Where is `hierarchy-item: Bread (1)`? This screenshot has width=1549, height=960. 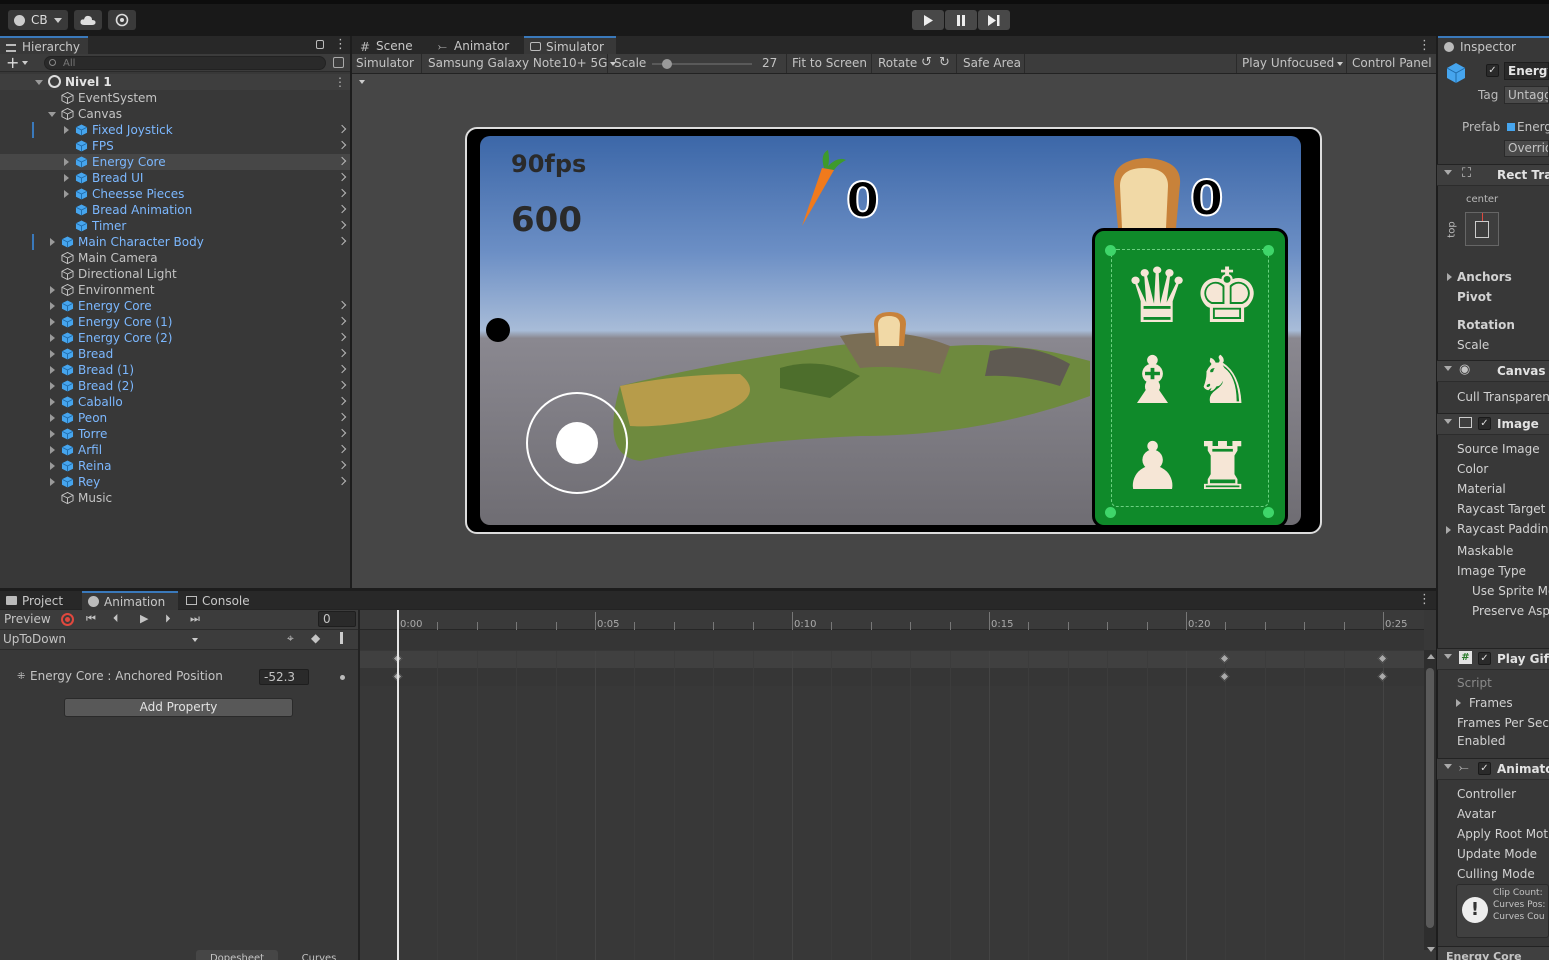
hierarchy-item: Bread (1) is located at coordinates (175, 370).